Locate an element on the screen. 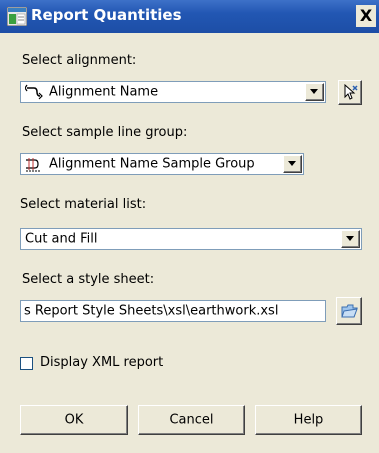 The image size is (379, 453). sample-line-group-dropdown: Alignment Name Sample Group is located at coordinates (162, 164).